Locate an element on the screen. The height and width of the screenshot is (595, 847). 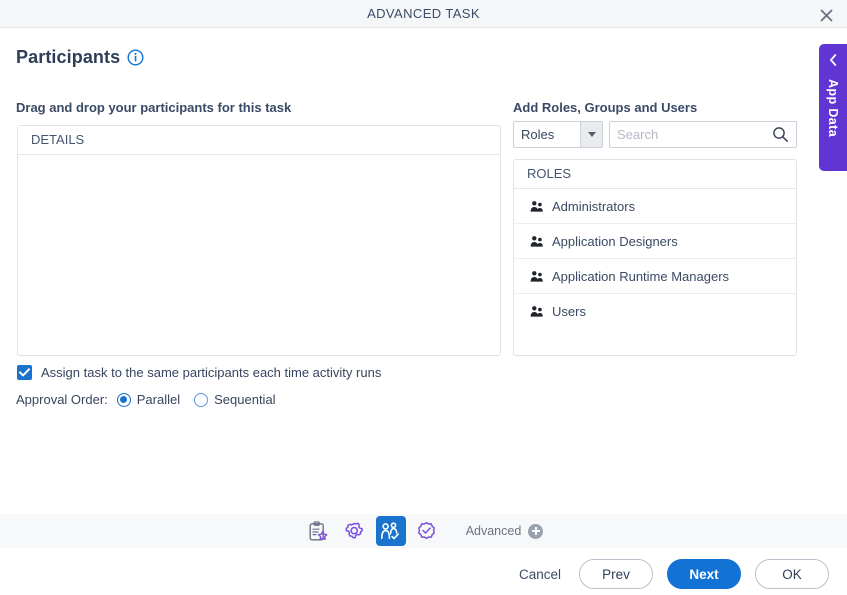
page-title: Participants is located at coordinates (68, 57).